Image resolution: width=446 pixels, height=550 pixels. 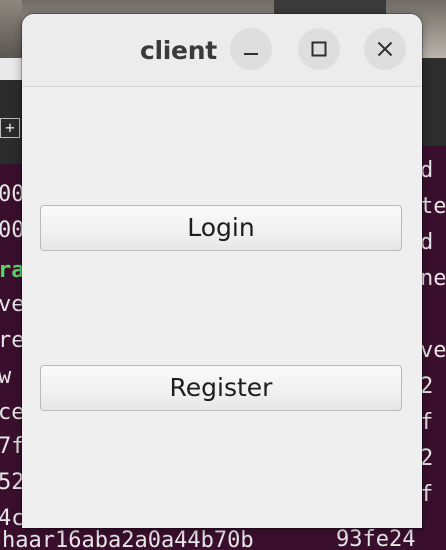 What do you see at coordinates (433, 278) in the screenshot?
I see `terminal-text: ne` at bounding box center [433, 278].